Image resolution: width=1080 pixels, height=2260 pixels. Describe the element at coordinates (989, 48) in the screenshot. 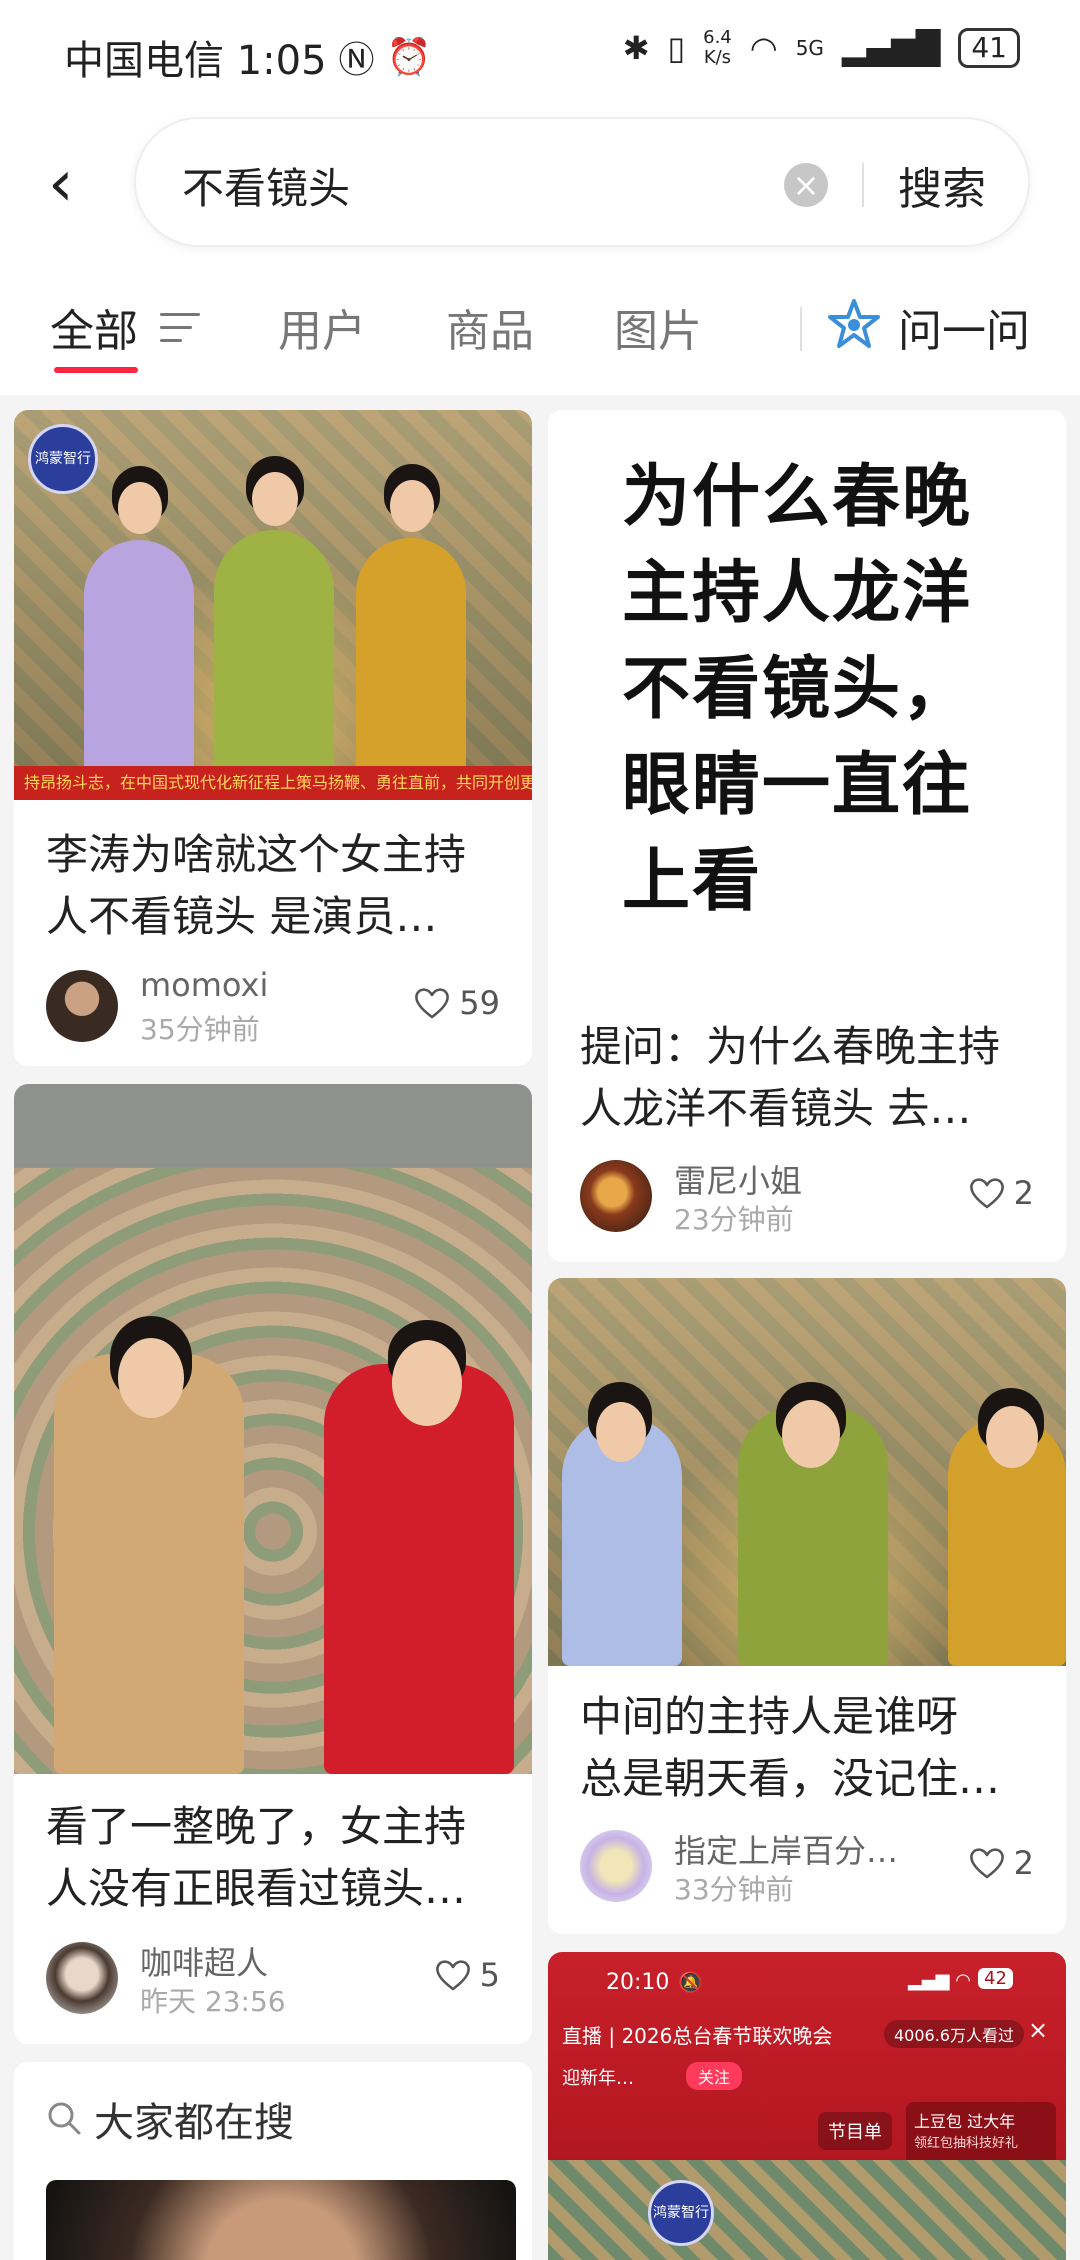

I see `battery-icon: 41` at that location.